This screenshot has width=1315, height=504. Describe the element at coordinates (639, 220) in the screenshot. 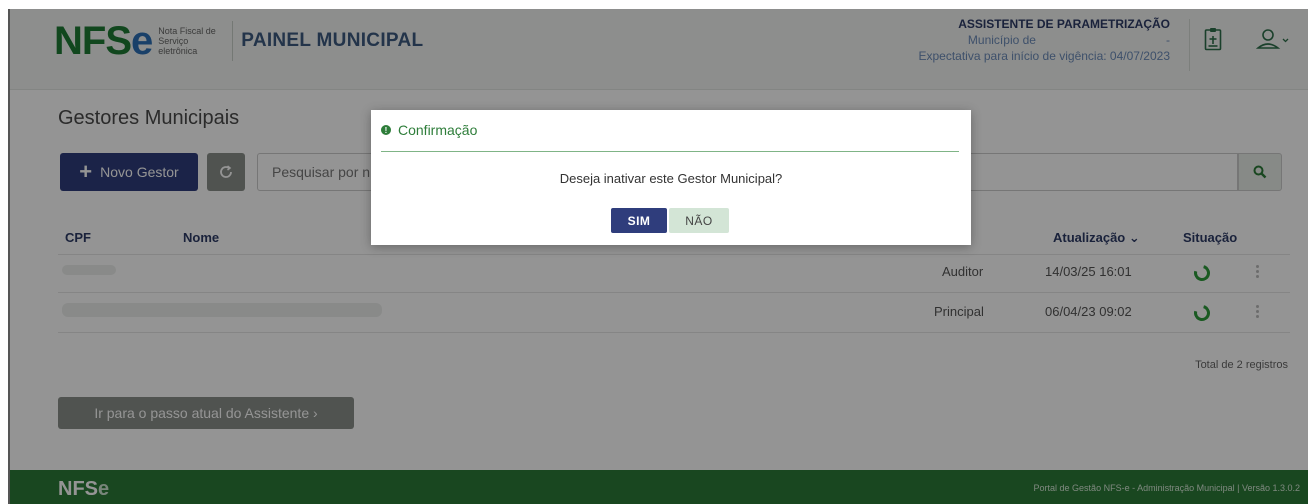

I see `confirm-yes-button: SIM` at that location.